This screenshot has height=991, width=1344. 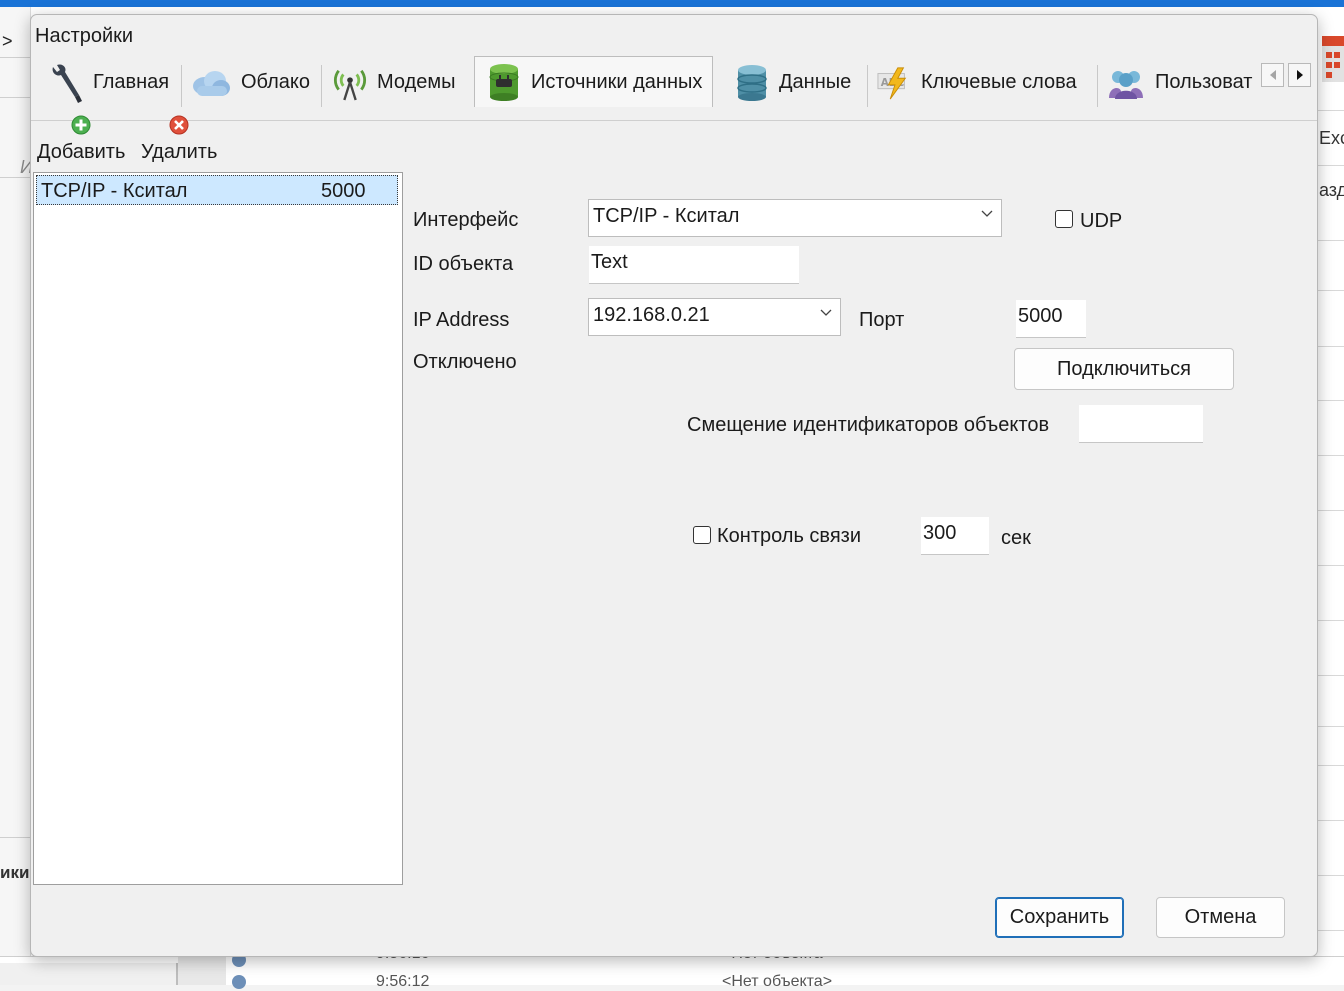 I want to click on link-control-checkbox, so click(x=702, y=535).